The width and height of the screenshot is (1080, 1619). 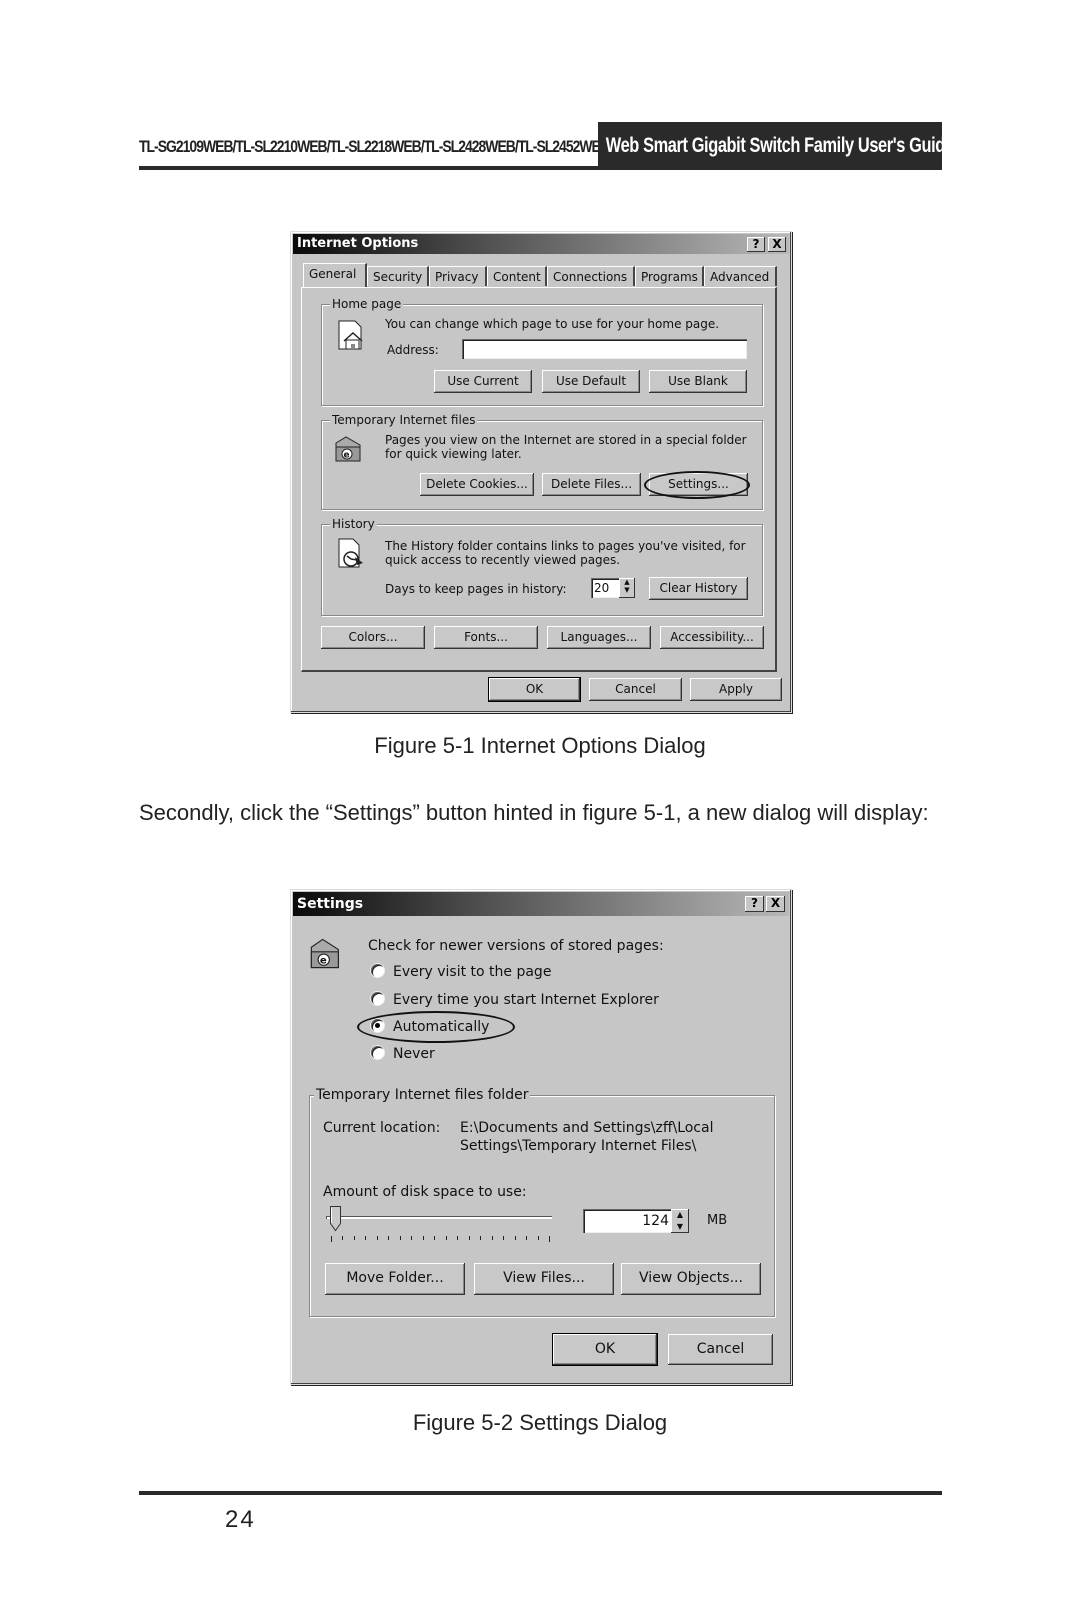 What do you see at coordinates (669, 276) in the screenshot?
I see `tab-programs: Programs` at bounding box center [669, 276].